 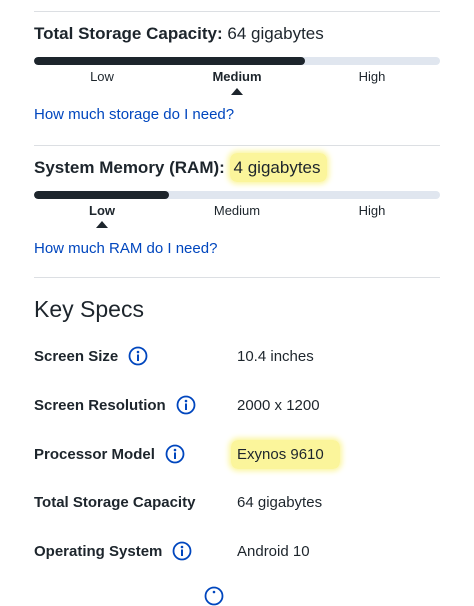 I want to click on spec-row-label-processor-model: Processor Model, so click(x=109, y=454).